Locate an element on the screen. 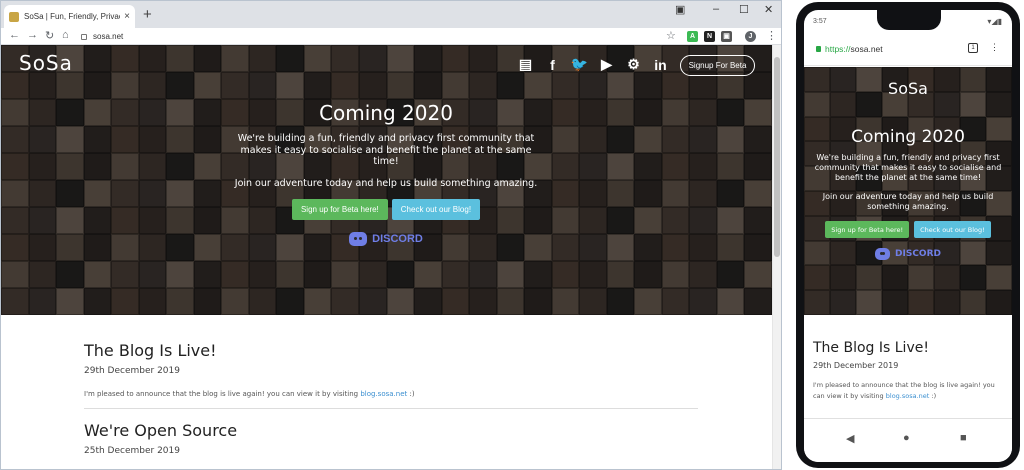 The height and width of the screenshot is (470, 1024). nav-recent-button: ■ is located at coordinates (963, 438).